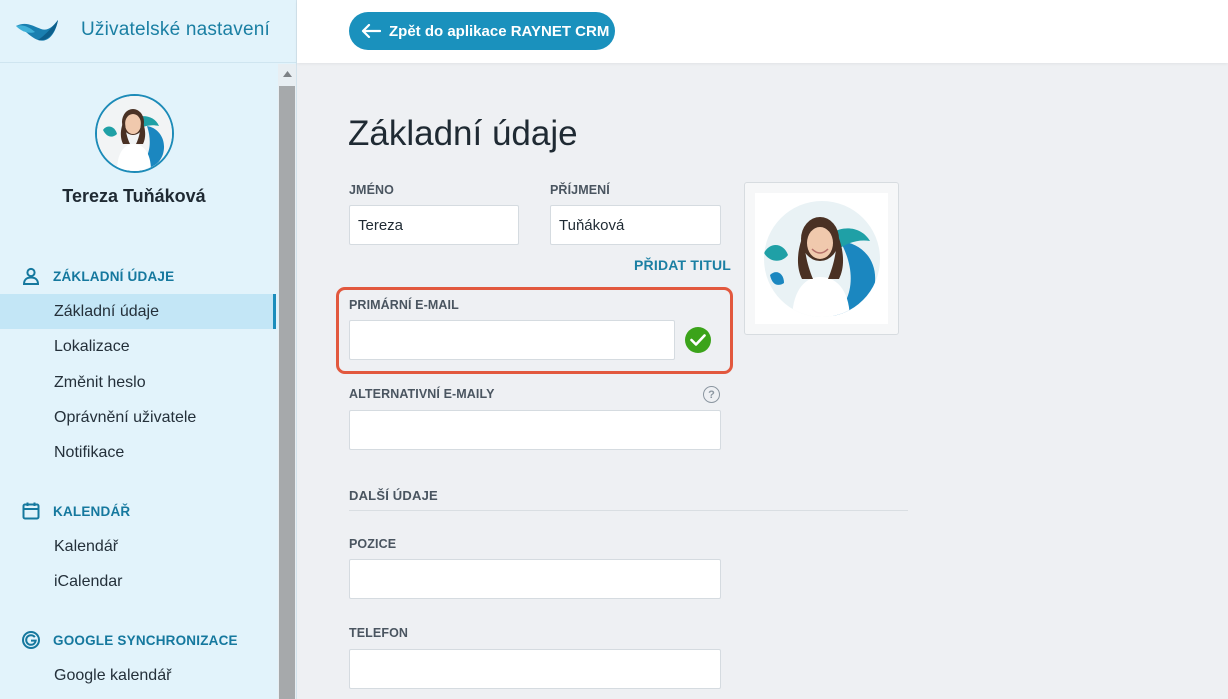 The width and height of the screenshot is (1228, 699). Describe the element at coordinates (287, 392) in the screenshot. I see `scrollbar-thumb` at that location.